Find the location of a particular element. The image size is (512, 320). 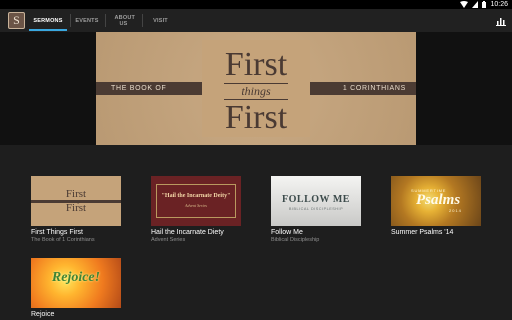

thumb-frame is located at coordinates (196, 201).